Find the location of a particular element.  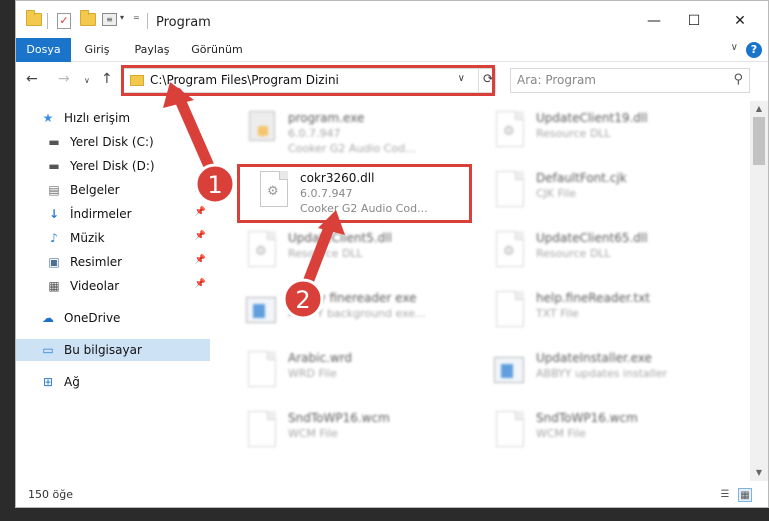

file-name: UpdateClient65.dll is located at coordinates (592, 238).